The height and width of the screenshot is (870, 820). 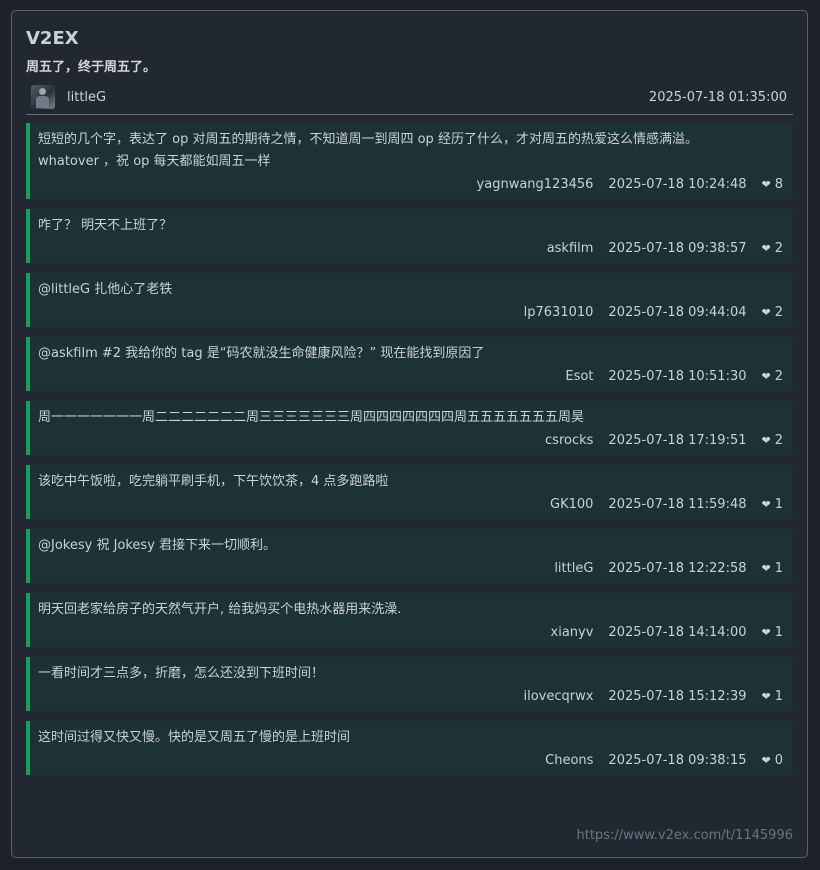 What do you see at coordinates (410, 249) in the screenshot?
I see `reply-meta: askfilm 2025-07-18 09:38:57 ❤ 2` at bounding box center [410, 249].